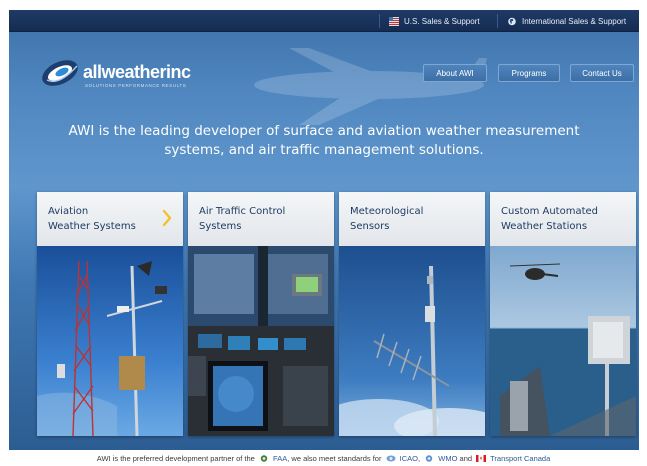 This screenshot has width=647, height=466. Describe the element at coordinates (529, 73) in the screenshot. I see `programs-button: Programs` at that location.